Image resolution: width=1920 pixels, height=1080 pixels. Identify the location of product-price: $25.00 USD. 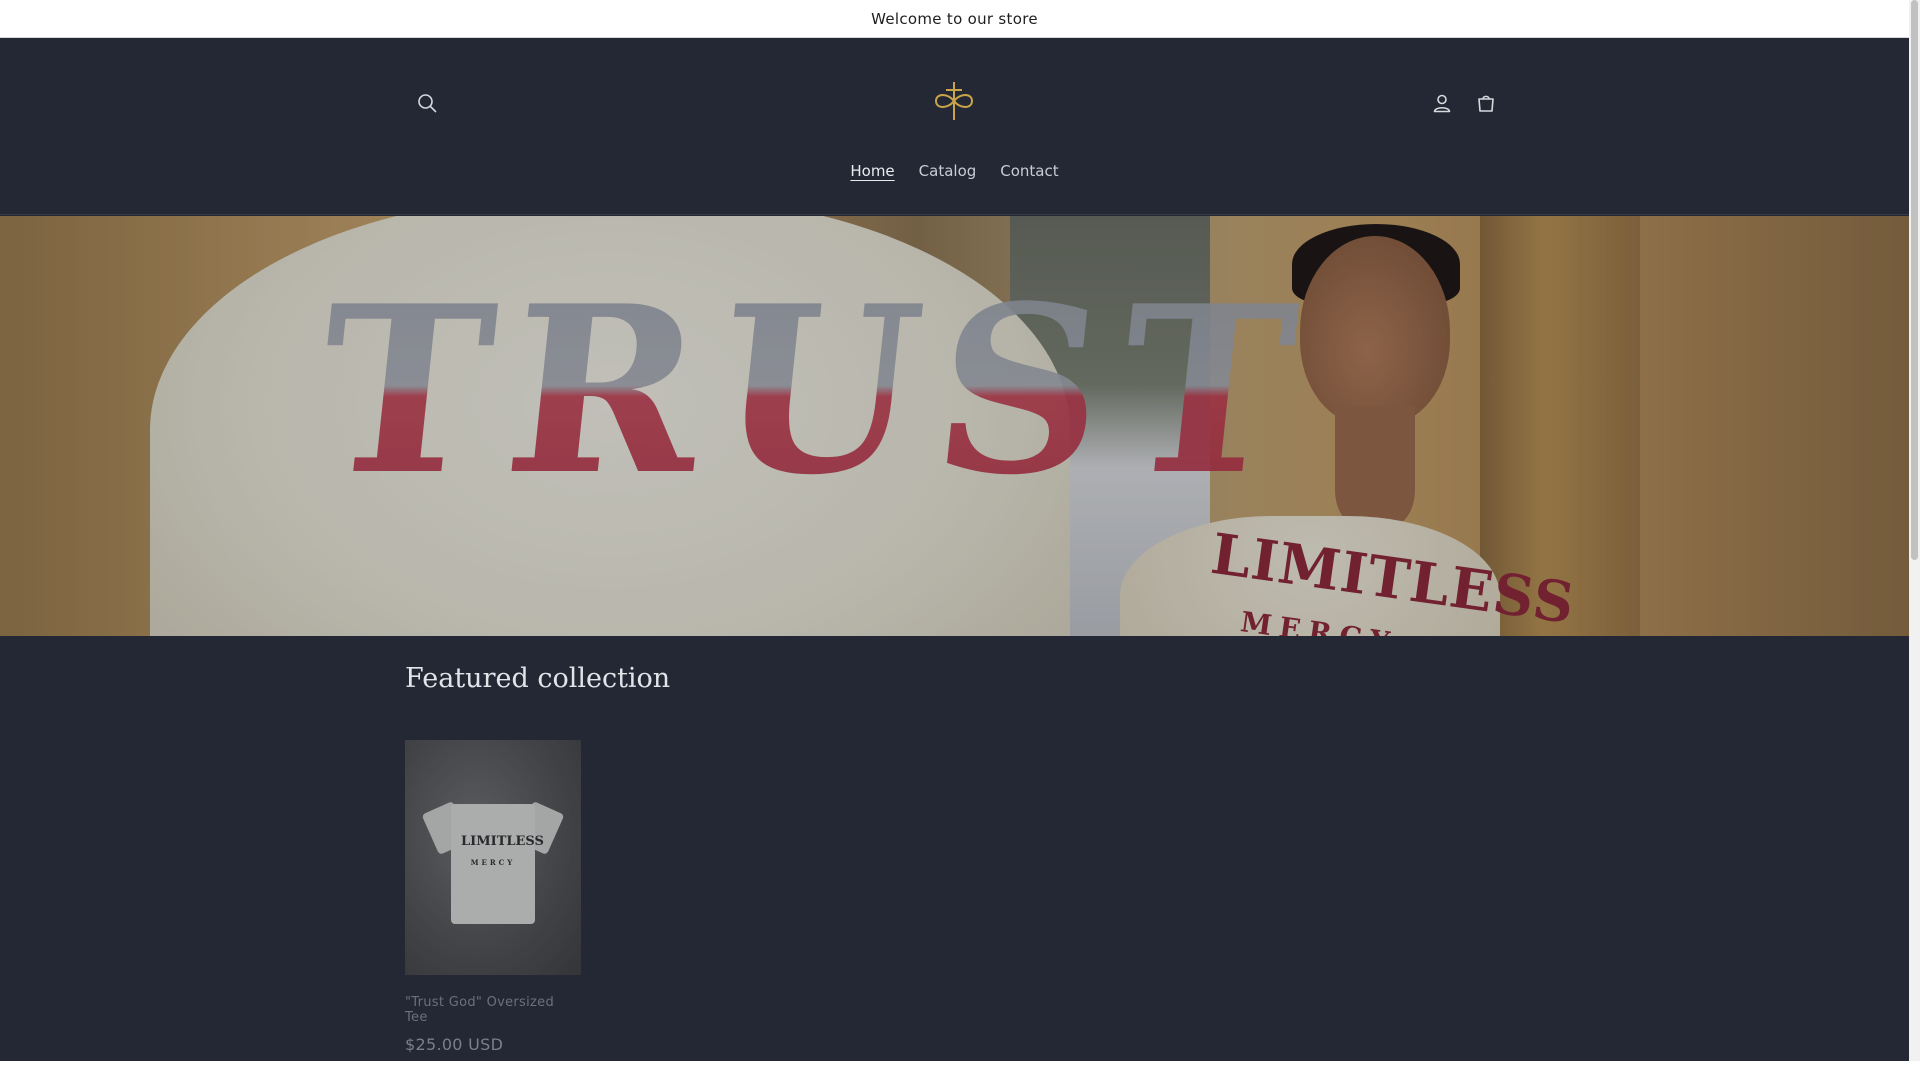
(454, 1044).